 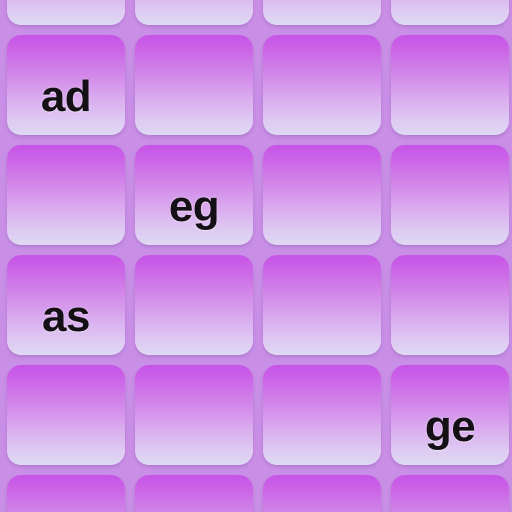 What do you see at coordinates (450, 426) in the screenshot?
I see `tile-label: ge` at bounding box center [450, 426].